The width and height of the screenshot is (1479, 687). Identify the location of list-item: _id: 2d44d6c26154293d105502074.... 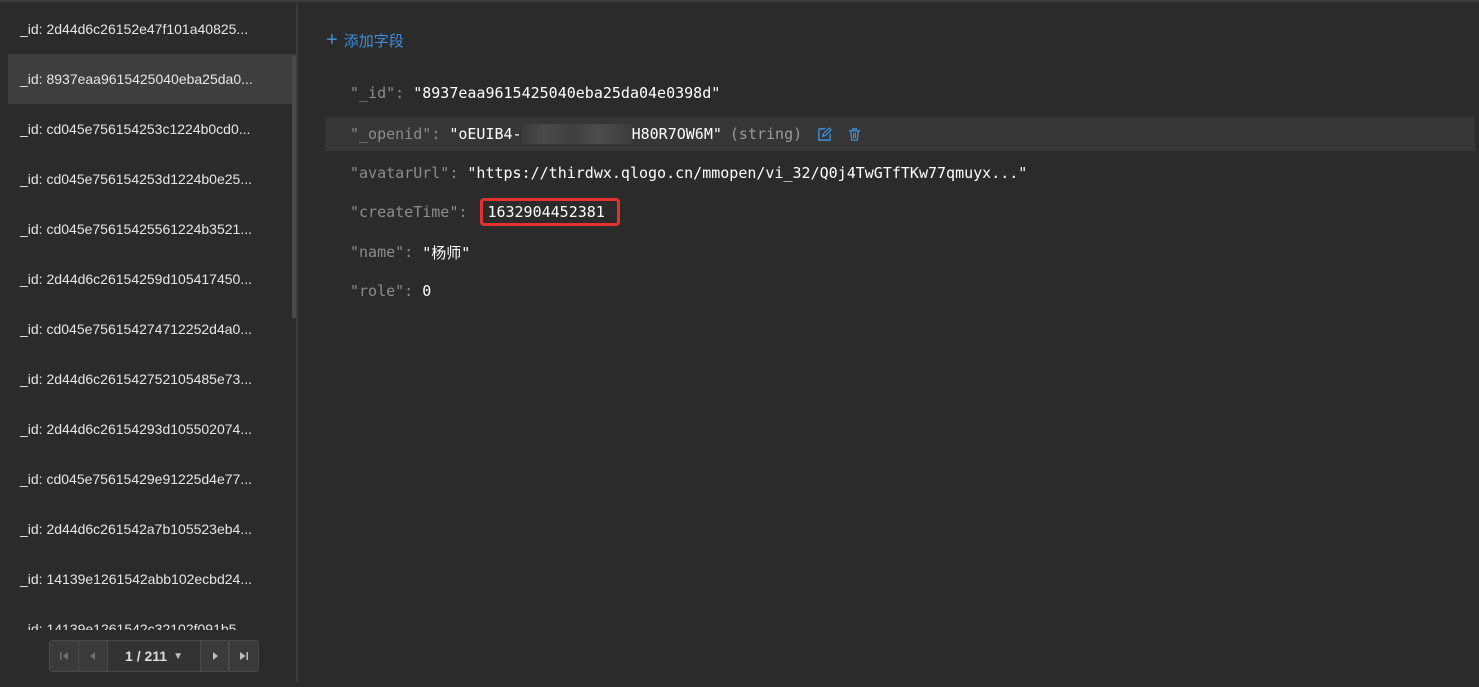
(152, 429).